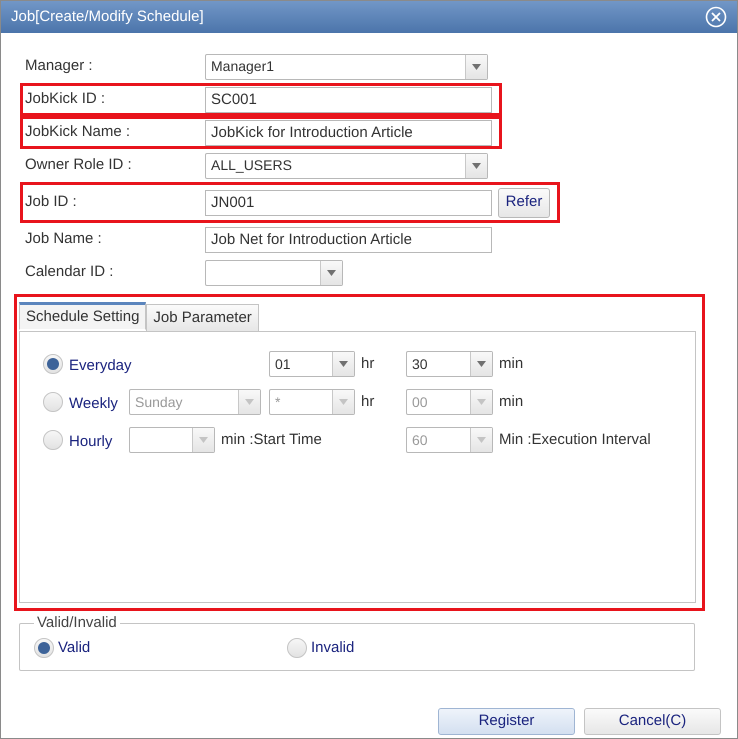  Describe the element at coordinates (69, 272) in the screenshot. I see `field-label: Calendar ID :` at that location.